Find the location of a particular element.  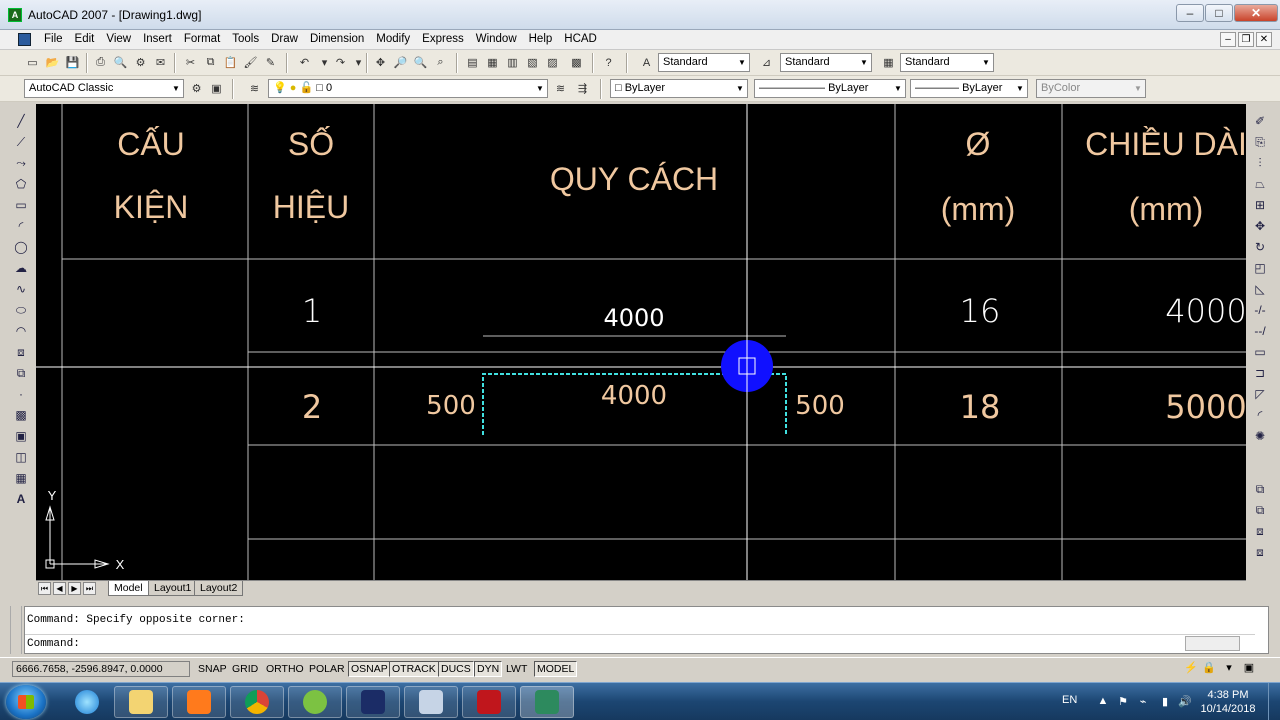

document-icon is located at coordinates (24, 39).